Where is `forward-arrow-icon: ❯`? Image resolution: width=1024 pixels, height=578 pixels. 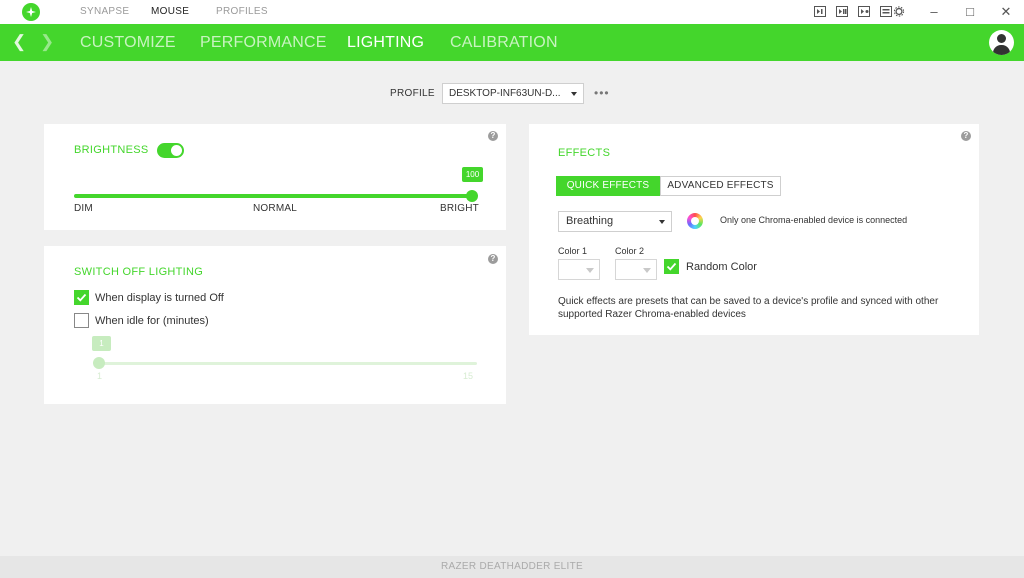 forward-arrow-icon: ❯ is located at coordinates (47, 42).